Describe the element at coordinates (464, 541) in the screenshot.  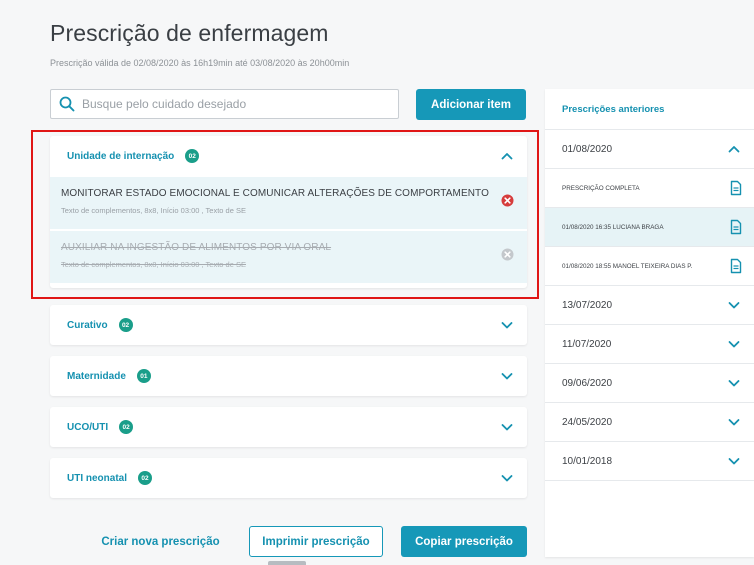
I see `copy-prescription-button: Copiar prescrição` at that location.